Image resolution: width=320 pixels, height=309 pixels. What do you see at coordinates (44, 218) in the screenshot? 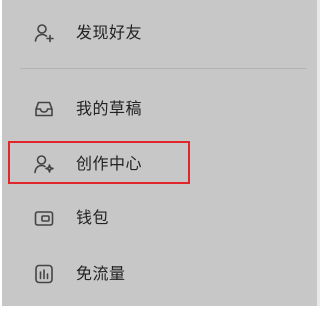
I see `wallet-icon` at bounding box center [44, 218].